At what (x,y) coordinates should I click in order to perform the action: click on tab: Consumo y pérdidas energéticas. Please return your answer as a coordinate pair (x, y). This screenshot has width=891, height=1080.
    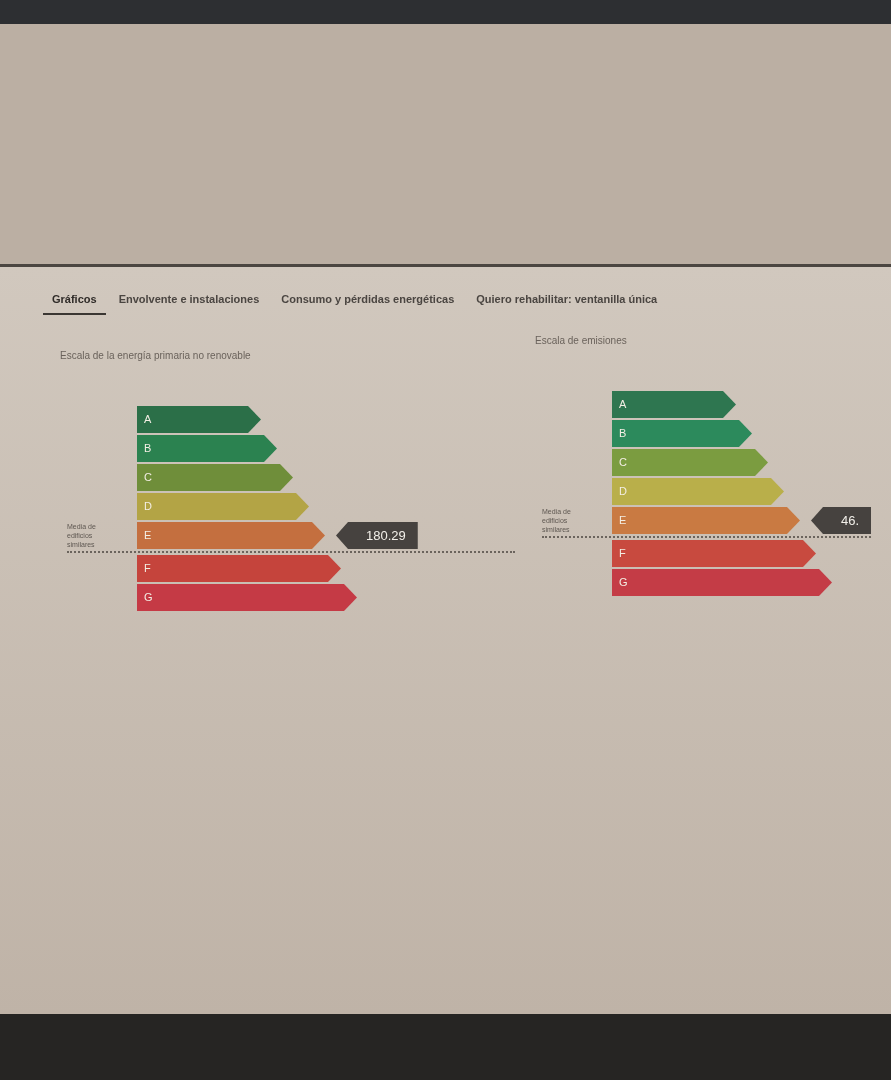
    Looking at the image, I should click on (368, 302).